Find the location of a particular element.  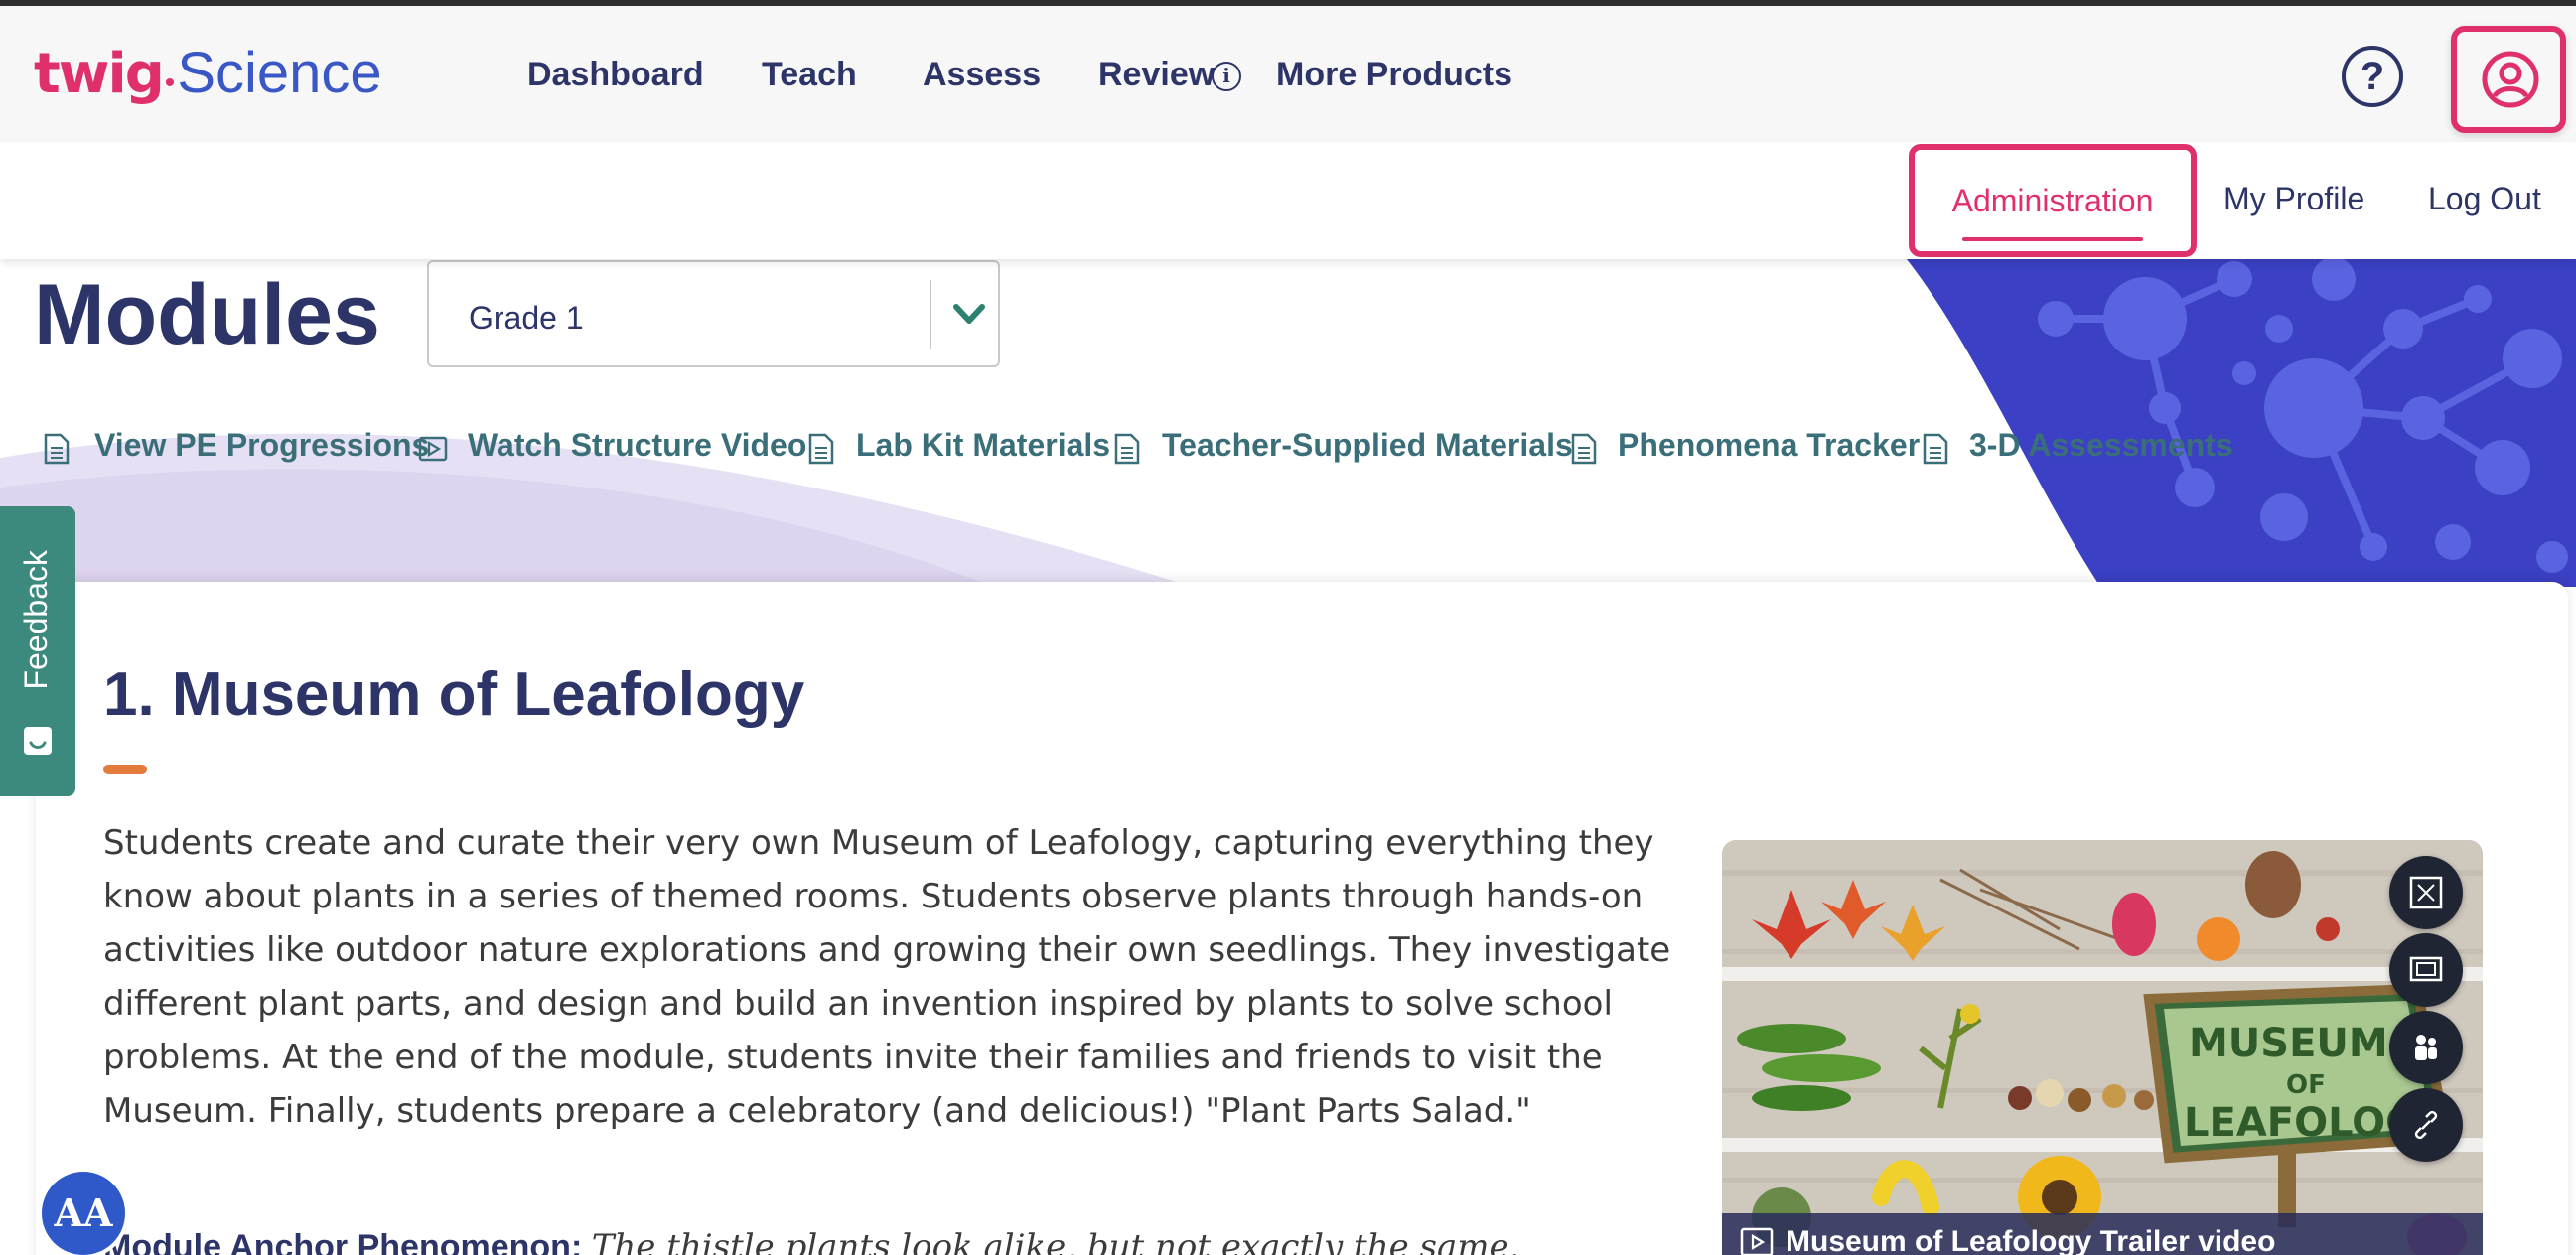

fullscreen-icon is located at coordinates (2426, 893).